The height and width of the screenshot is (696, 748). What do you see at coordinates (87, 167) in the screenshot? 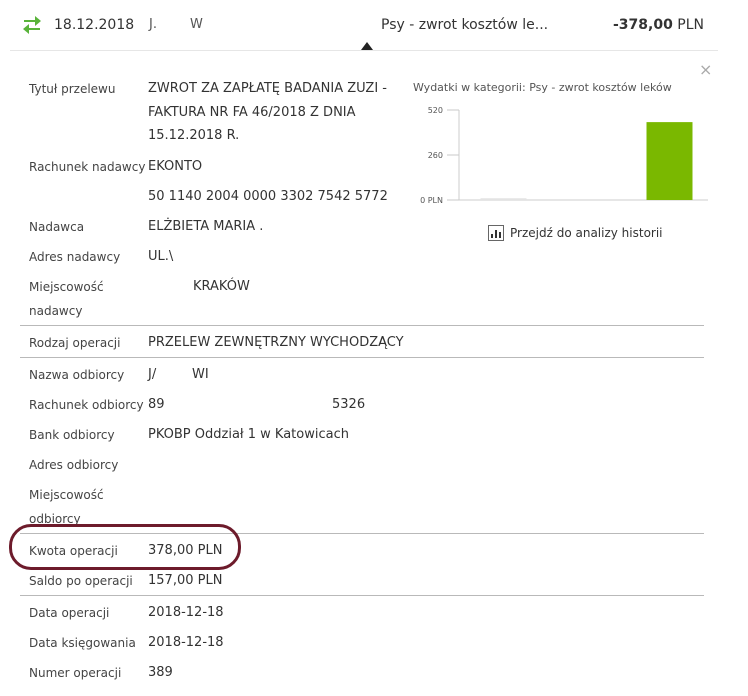
I see `label-rachunek-nadawcy: Rachunek nadawcy` at bounding box center [87, 167].